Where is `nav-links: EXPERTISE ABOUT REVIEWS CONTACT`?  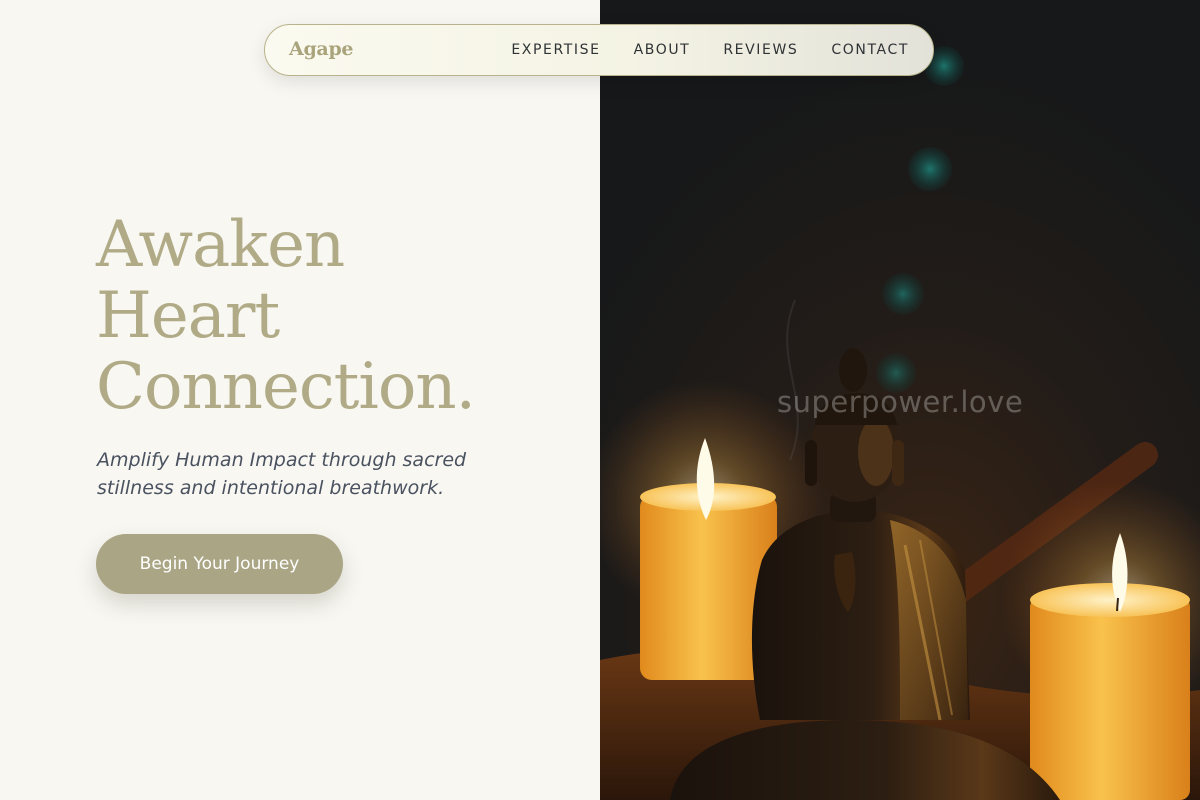 nav-links: EXPERTISE ABOUT REVIEWS CONTACT is located at coordinates (710, 50).